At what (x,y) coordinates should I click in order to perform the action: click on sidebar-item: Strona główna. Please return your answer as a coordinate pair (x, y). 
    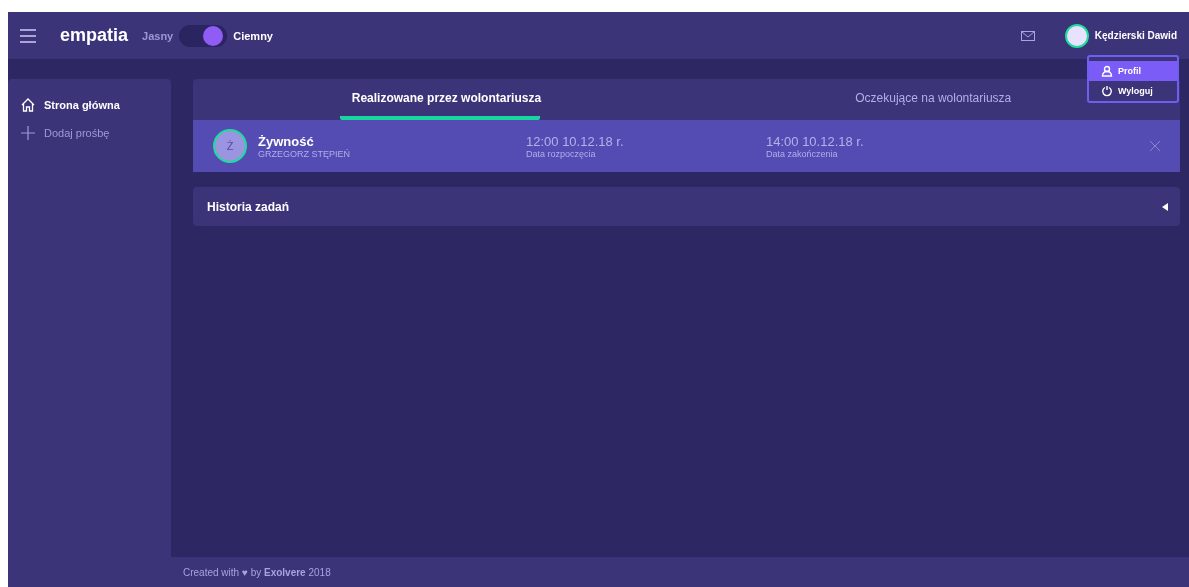
    Looking at the image, I should click on (95, 105).